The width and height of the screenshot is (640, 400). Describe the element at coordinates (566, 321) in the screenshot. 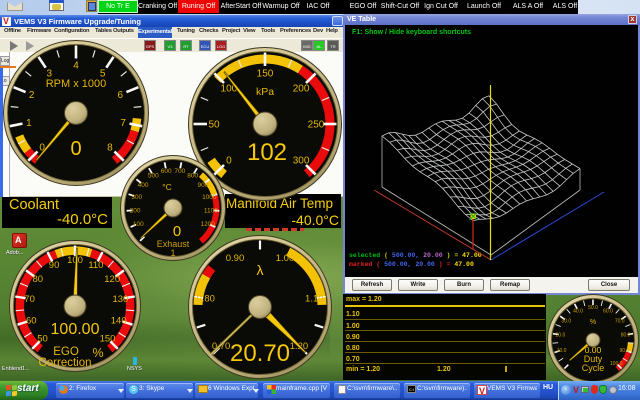

I see `svg-text: 30.0` at that location.